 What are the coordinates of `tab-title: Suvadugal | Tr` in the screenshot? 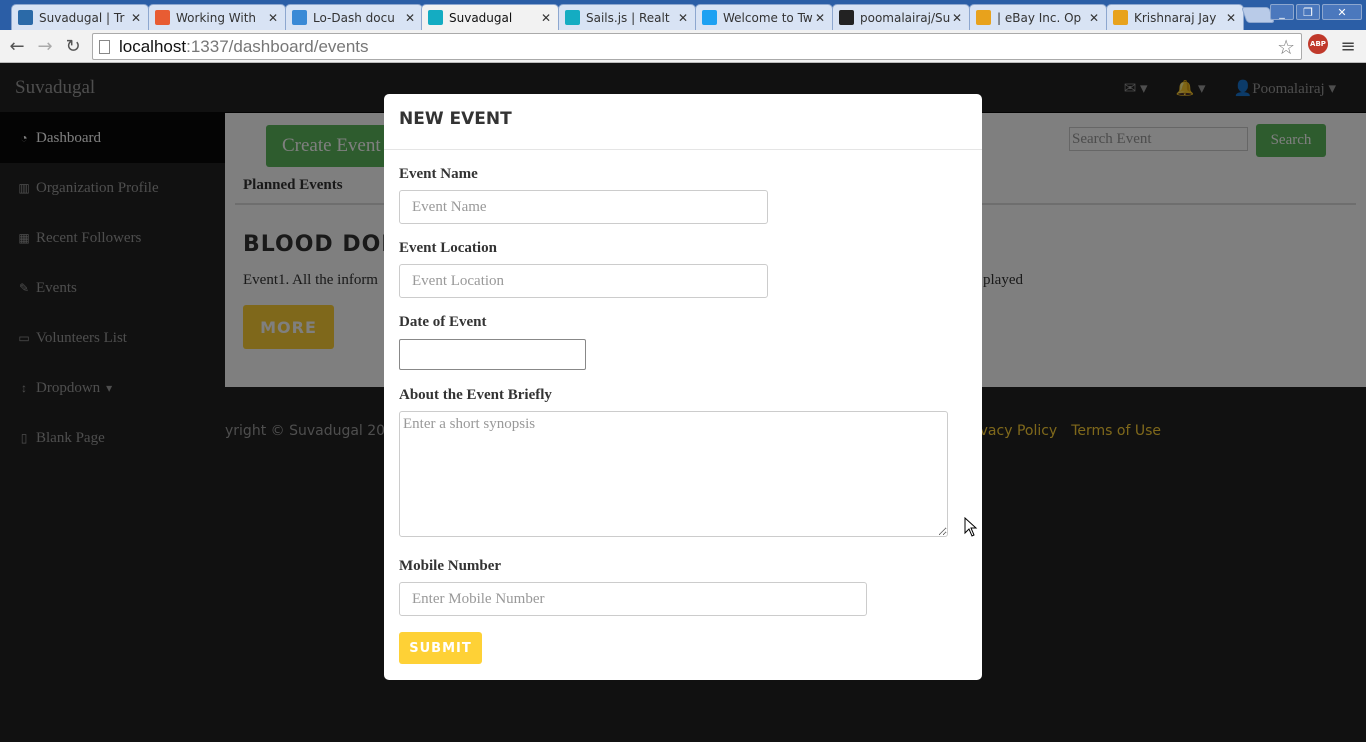 It's located at (82, 17).